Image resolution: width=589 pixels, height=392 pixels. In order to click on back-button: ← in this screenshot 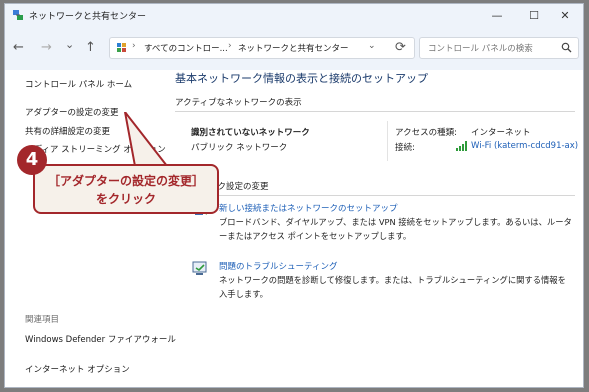, I will do `click(18, 47)`.